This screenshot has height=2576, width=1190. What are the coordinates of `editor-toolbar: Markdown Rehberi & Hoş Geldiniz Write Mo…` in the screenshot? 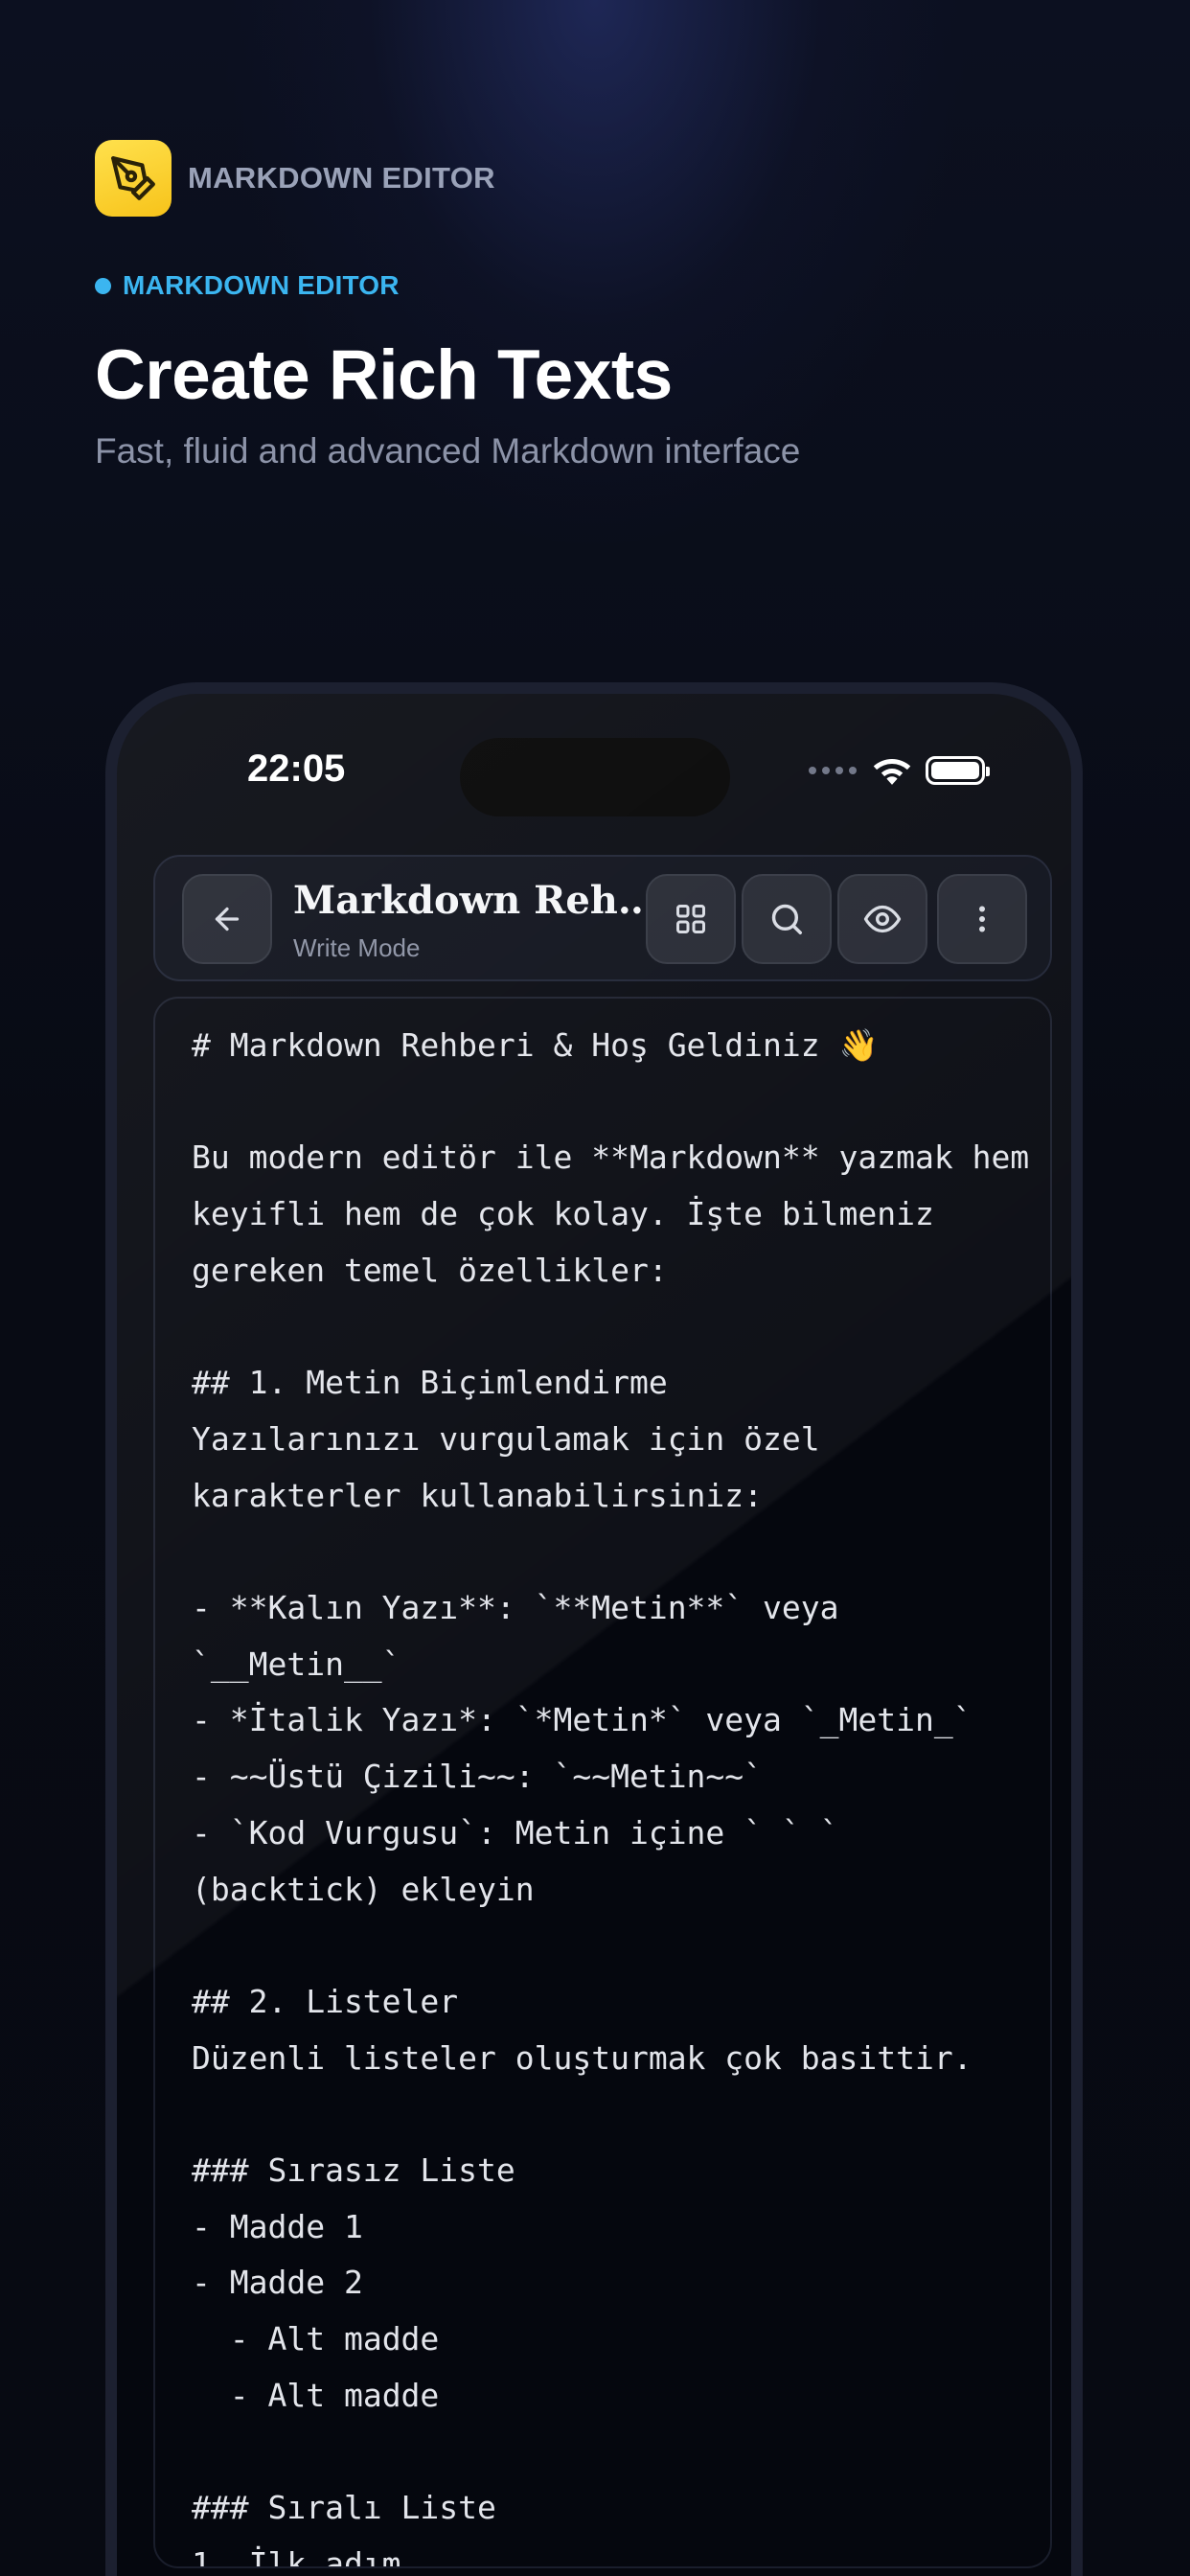 It's located at (603, 918).